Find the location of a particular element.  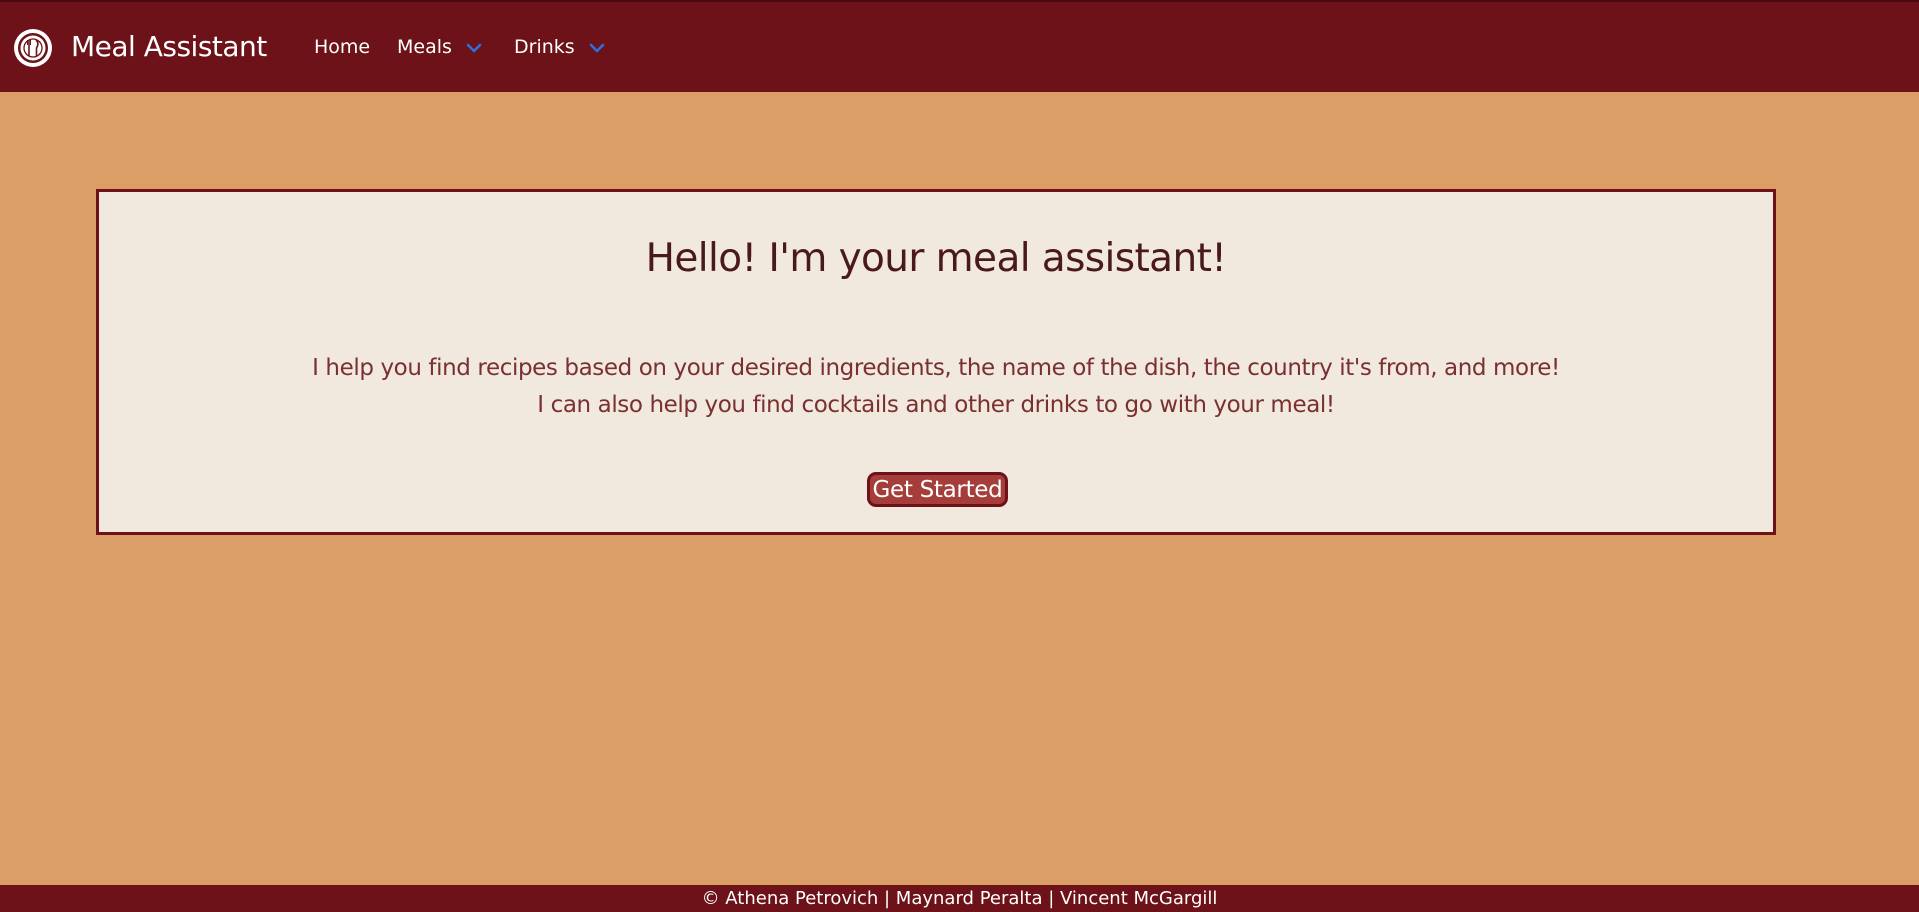

nav-home: Home is located at coordinates (342, 47).